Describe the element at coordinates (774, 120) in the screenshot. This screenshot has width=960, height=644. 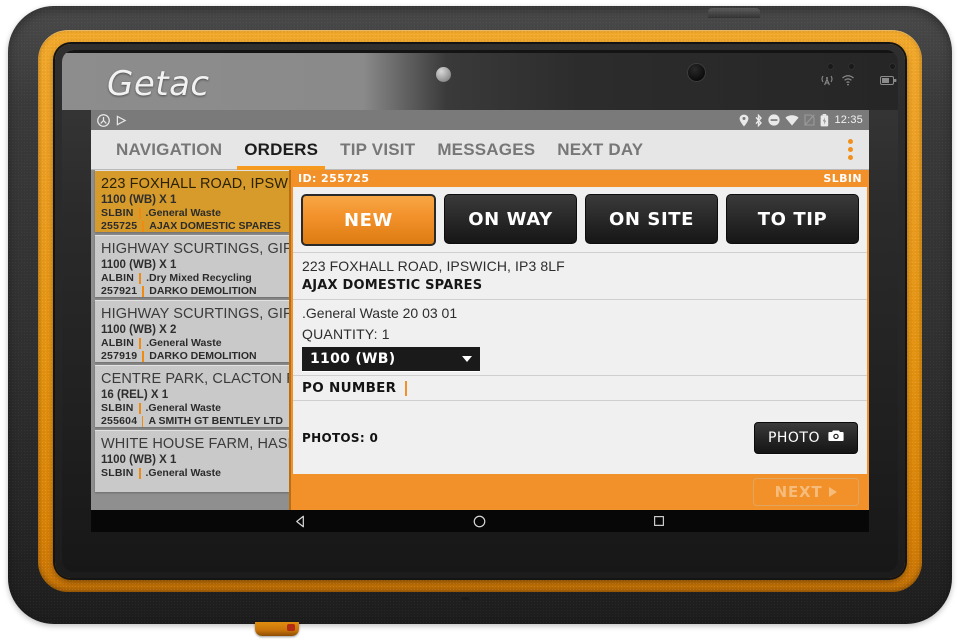
I see `do-not-disturb-icon` at that location.